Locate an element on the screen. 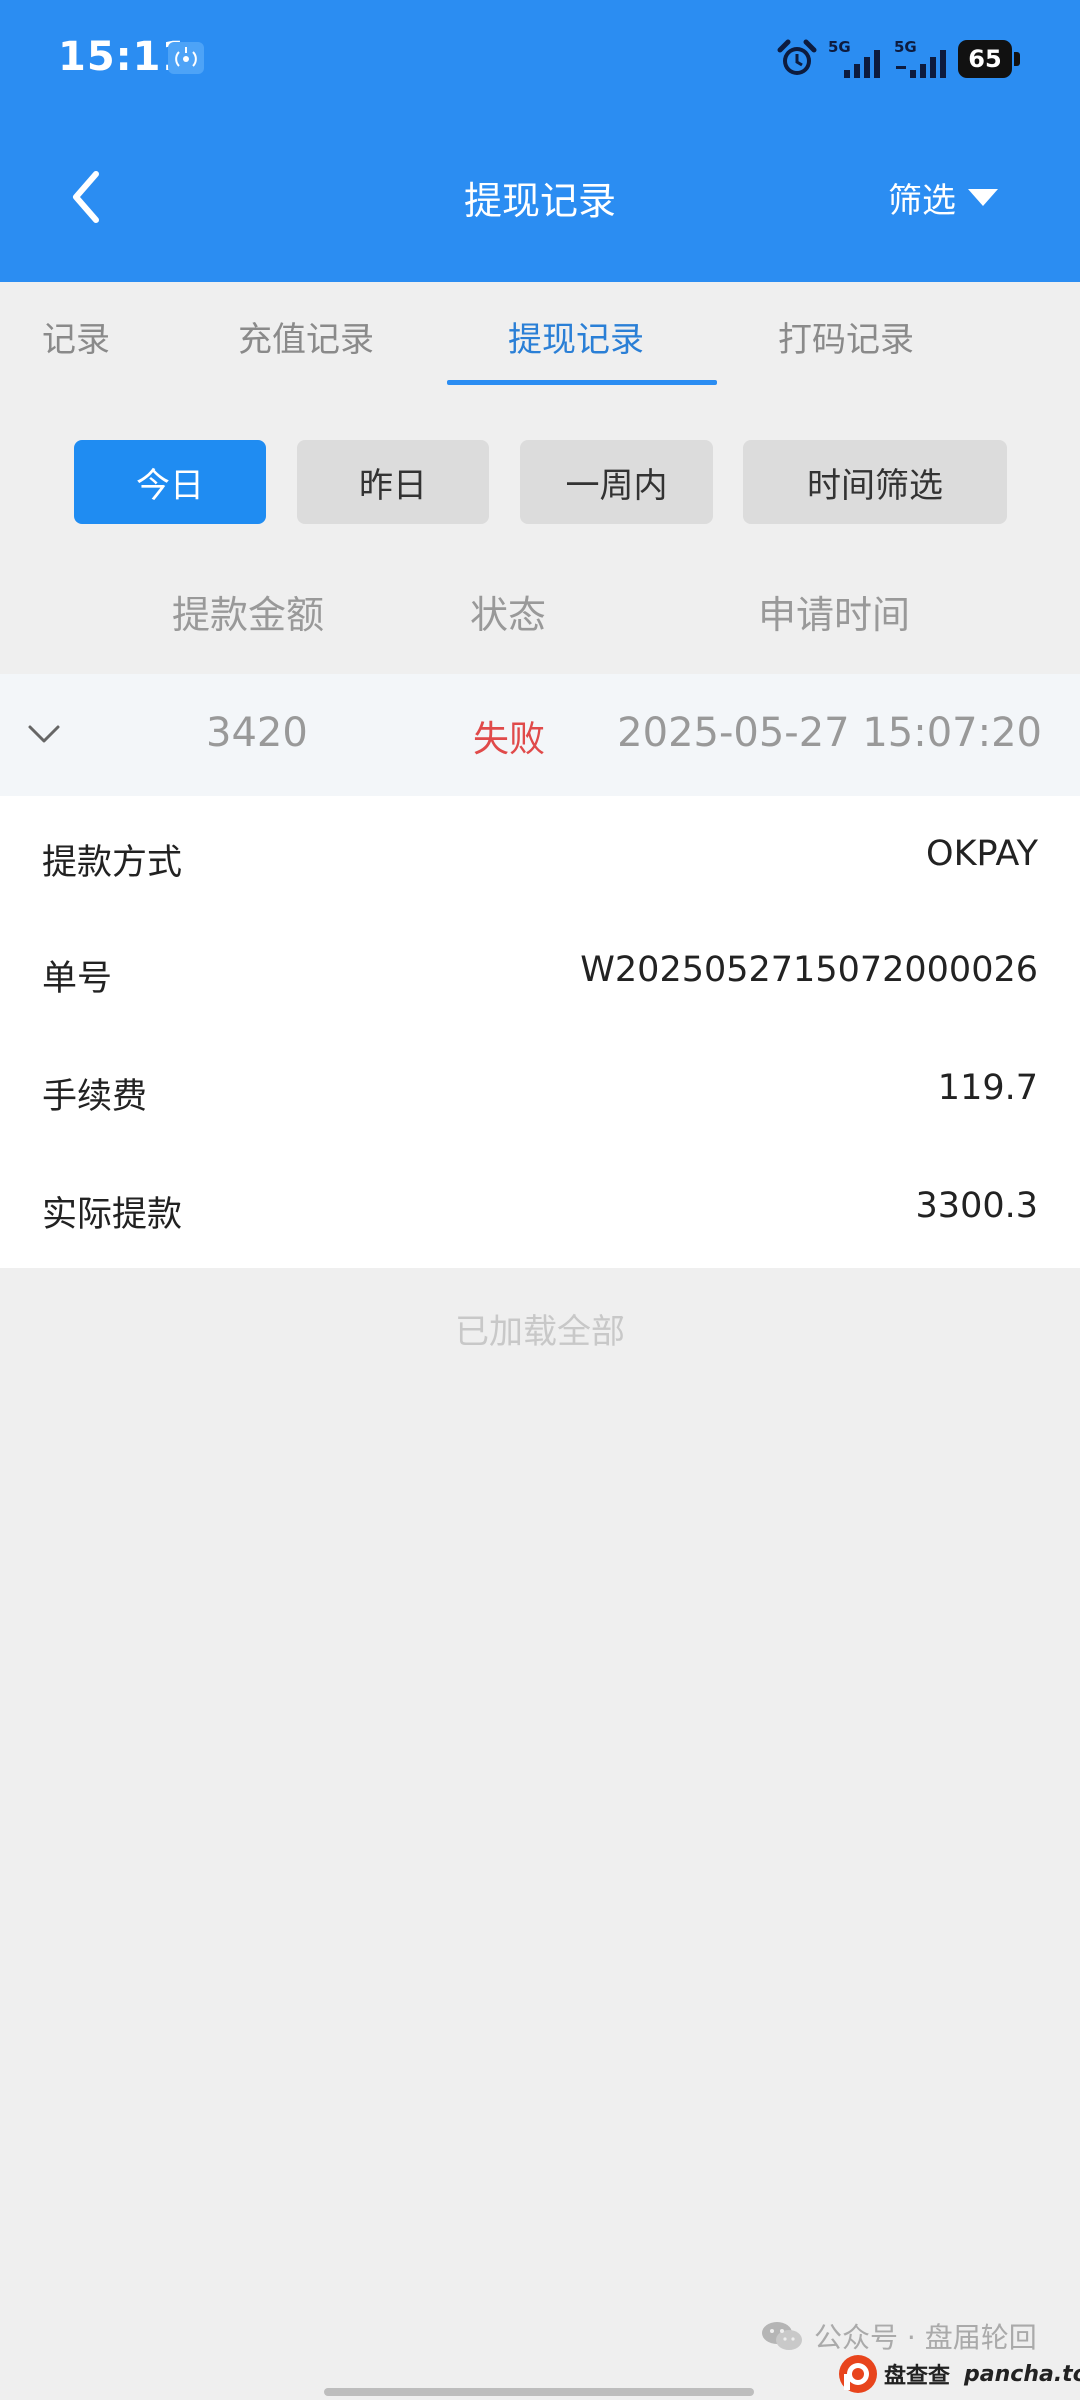  detail-label: 手续费 is located at coordinates (95, 1097).